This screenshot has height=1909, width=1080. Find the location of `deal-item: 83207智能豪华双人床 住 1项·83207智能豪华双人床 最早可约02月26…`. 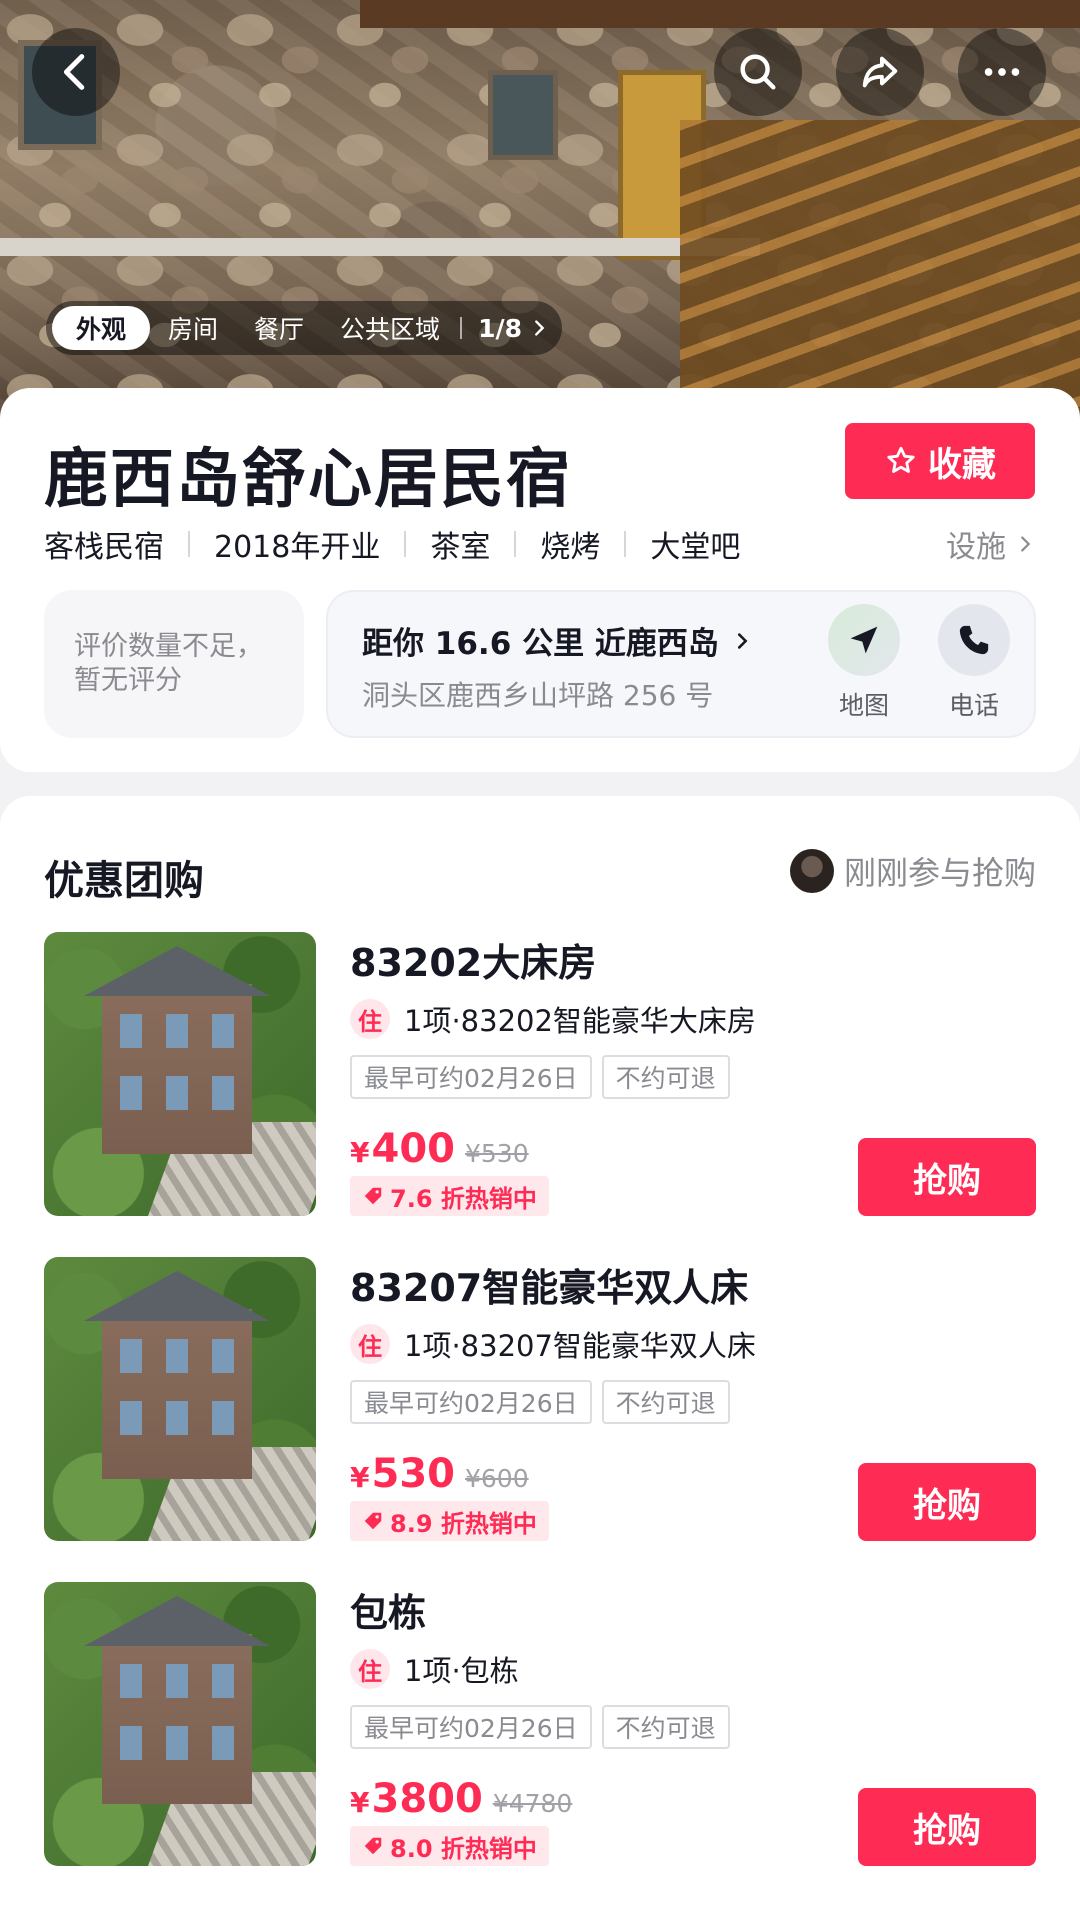

deal-item: 83207智能豪华双人床 住 1项·83207智能豪华双人床 最早可约02月26… is located at coordinates (540, 1399).